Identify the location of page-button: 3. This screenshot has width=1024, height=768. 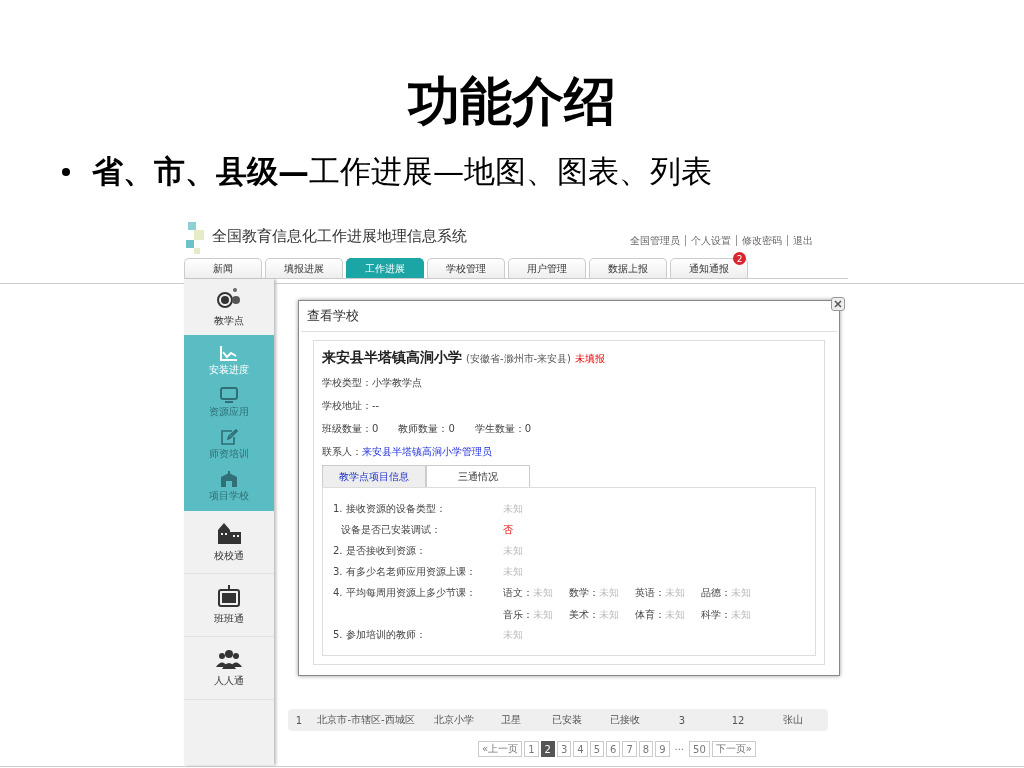
(564, 749).